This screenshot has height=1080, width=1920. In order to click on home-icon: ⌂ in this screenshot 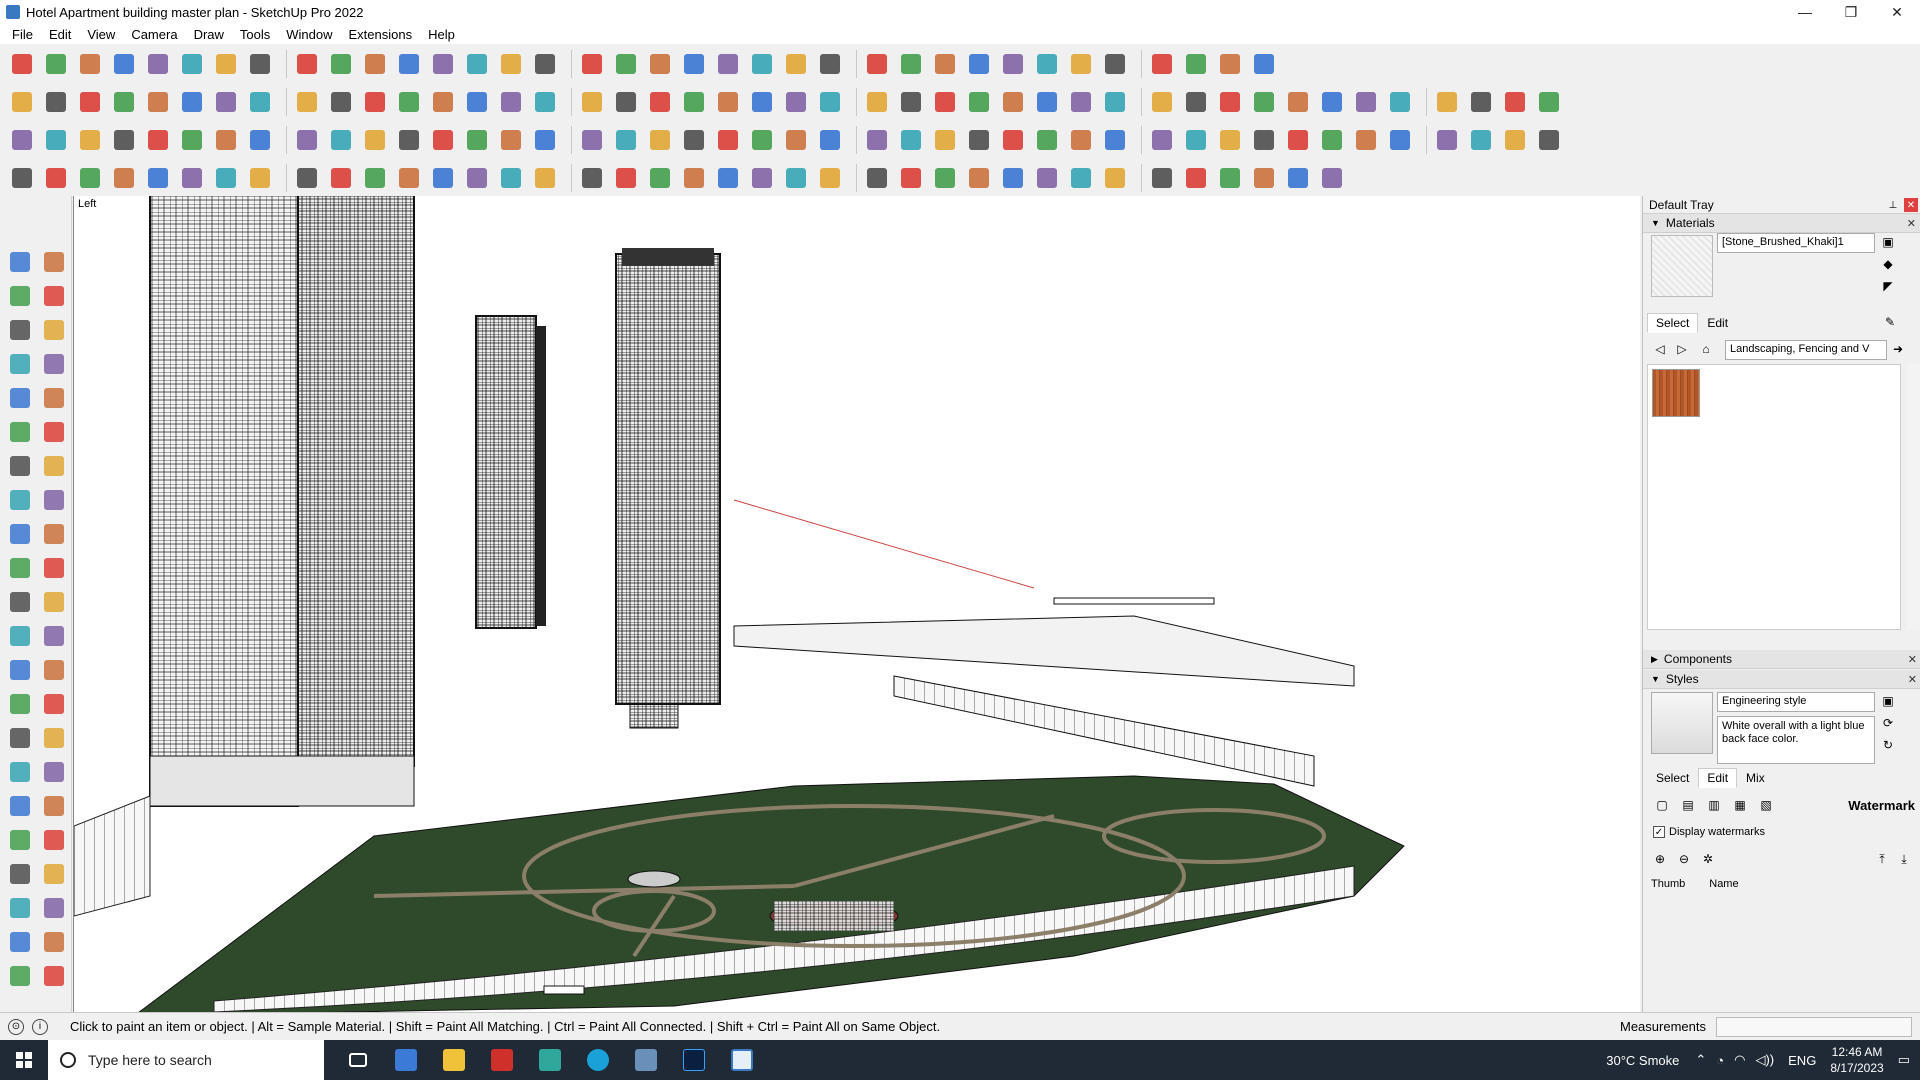, I will do `click(1706, 349)`.